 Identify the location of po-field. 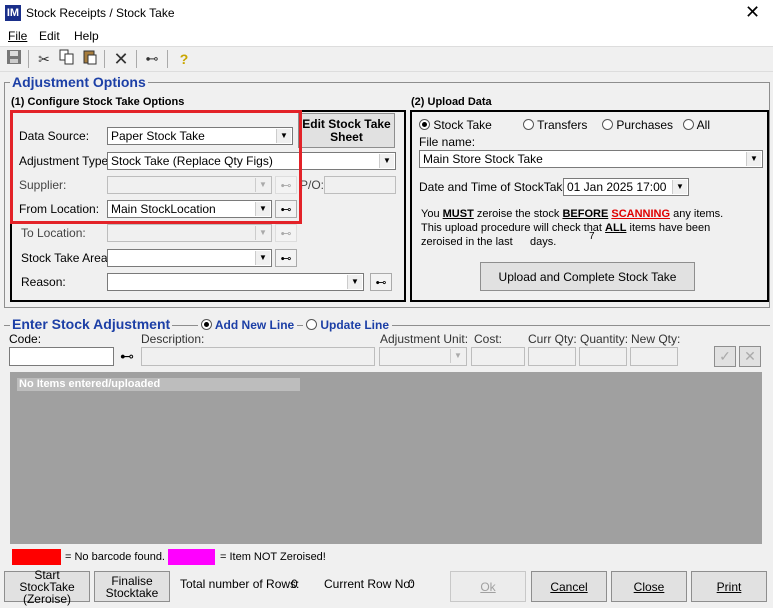
(360, 185).